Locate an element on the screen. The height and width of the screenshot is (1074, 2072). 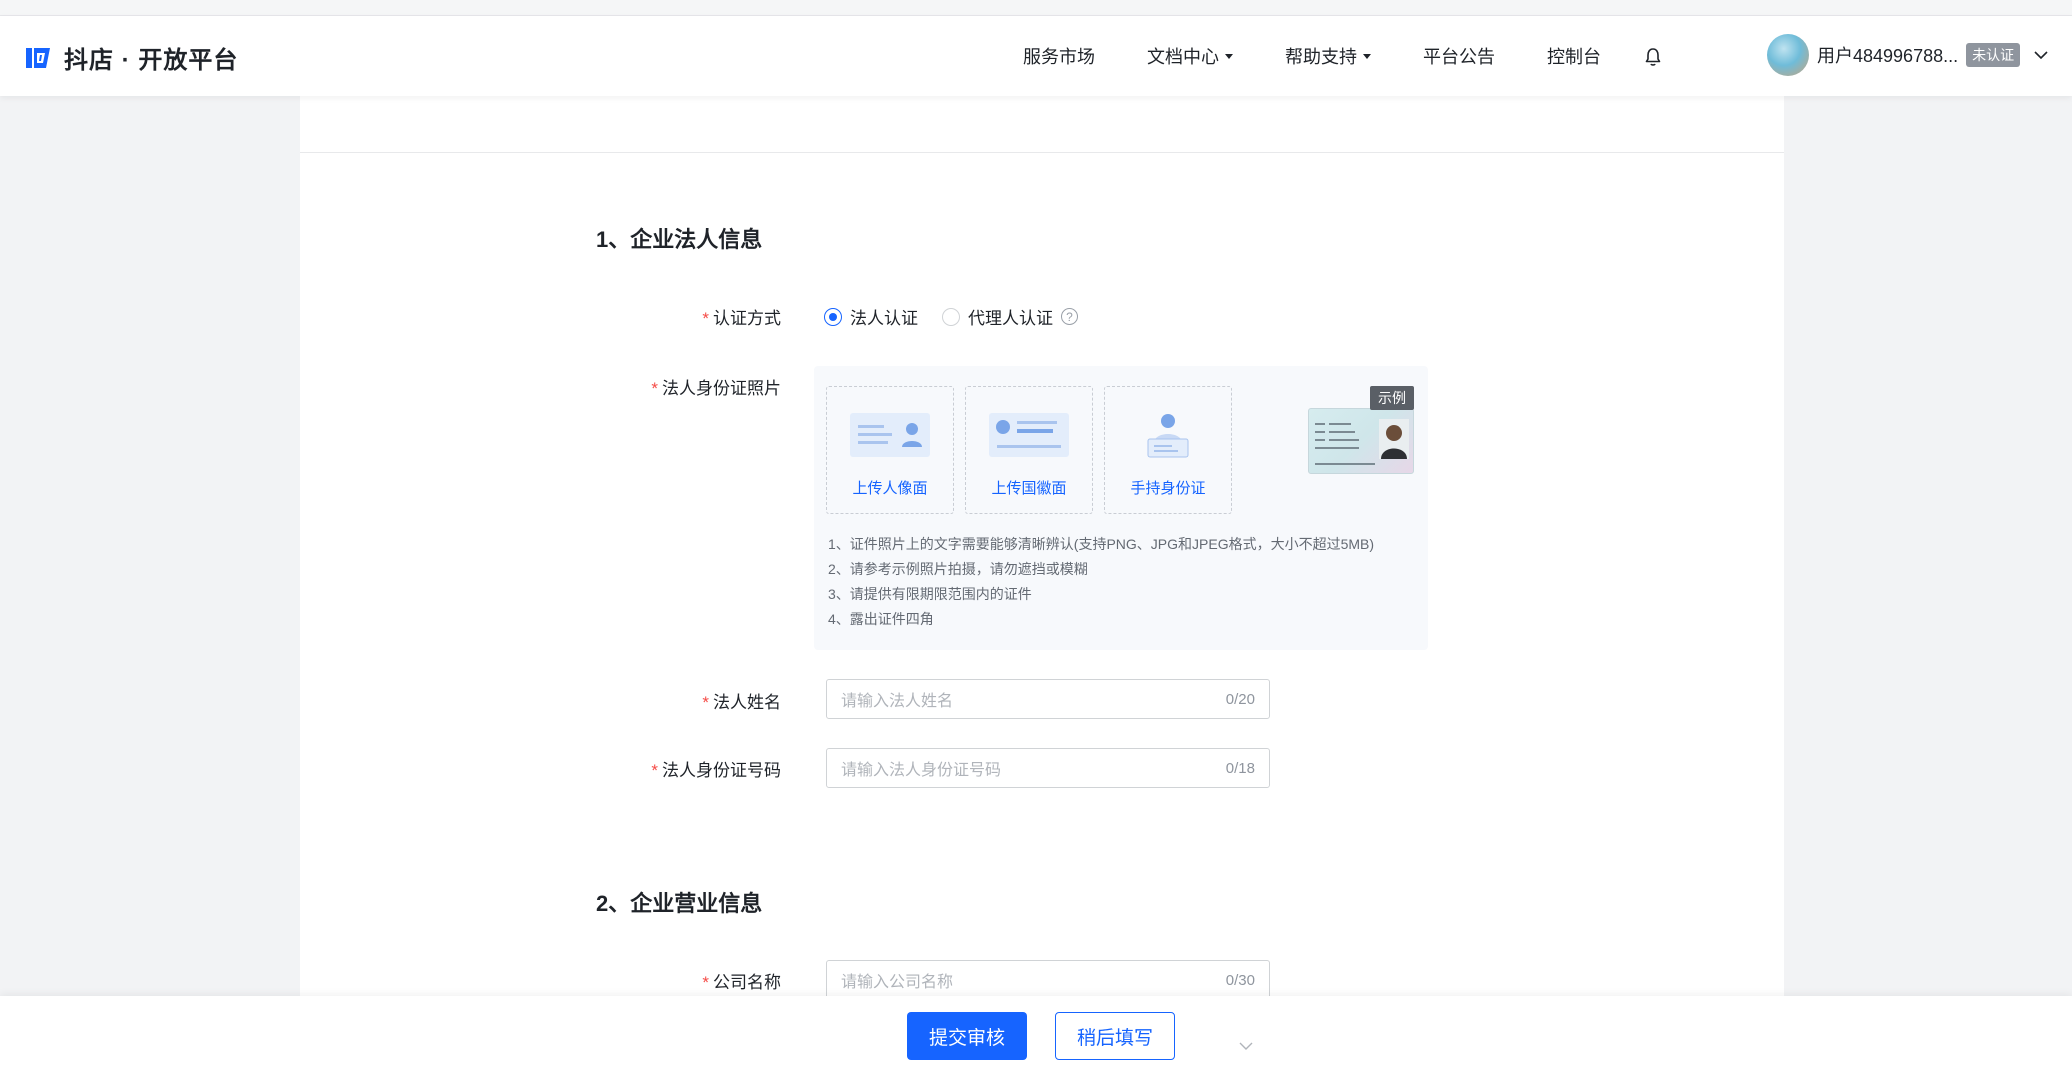
auth-method-label: * 认证方式 is located at coordinates (651, 316).